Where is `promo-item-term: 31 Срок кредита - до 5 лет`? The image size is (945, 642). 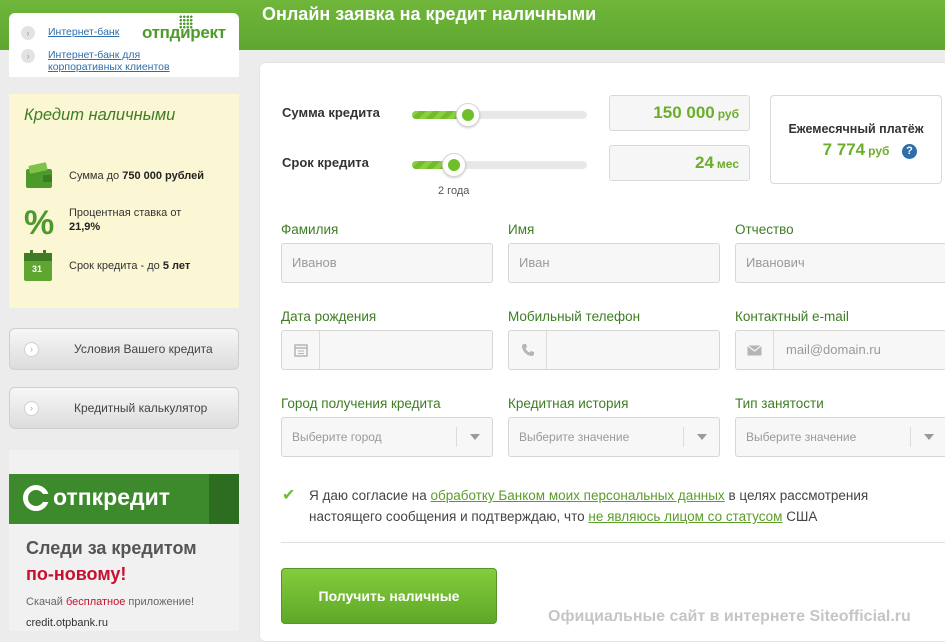
promo-item-term: 31 Срок кредита - до 5 лет is located at coordinates (106, 266).